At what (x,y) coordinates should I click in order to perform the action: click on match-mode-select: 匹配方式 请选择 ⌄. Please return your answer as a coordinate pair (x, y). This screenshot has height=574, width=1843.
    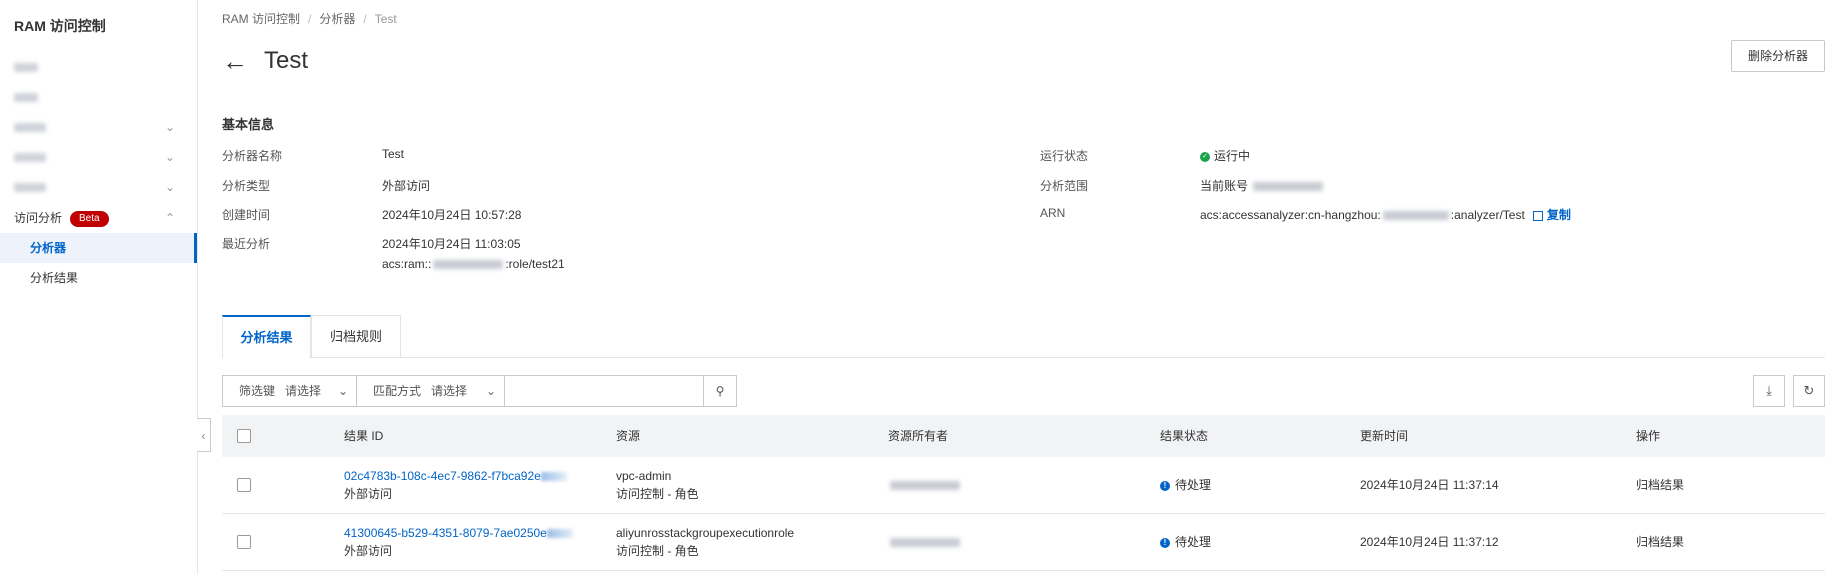
    Looking at the image, I should click on (431, 391).